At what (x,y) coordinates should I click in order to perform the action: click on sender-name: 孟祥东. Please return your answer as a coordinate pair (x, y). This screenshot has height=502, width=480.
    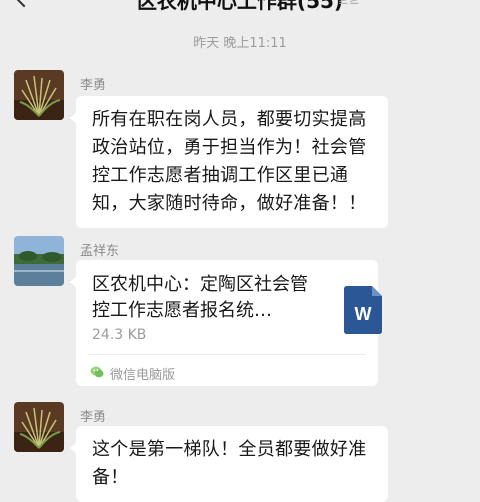
    Looking at the image, I should click on (100, 251).